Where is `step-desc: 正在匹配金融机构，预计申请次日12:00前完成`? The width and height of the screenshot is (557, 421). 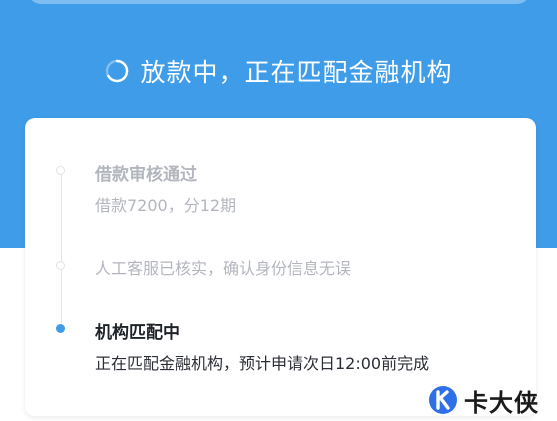
step-desc: 正在匹配金融机构，预计申请次日12:00前完成 is located at coordinates (262, 363).